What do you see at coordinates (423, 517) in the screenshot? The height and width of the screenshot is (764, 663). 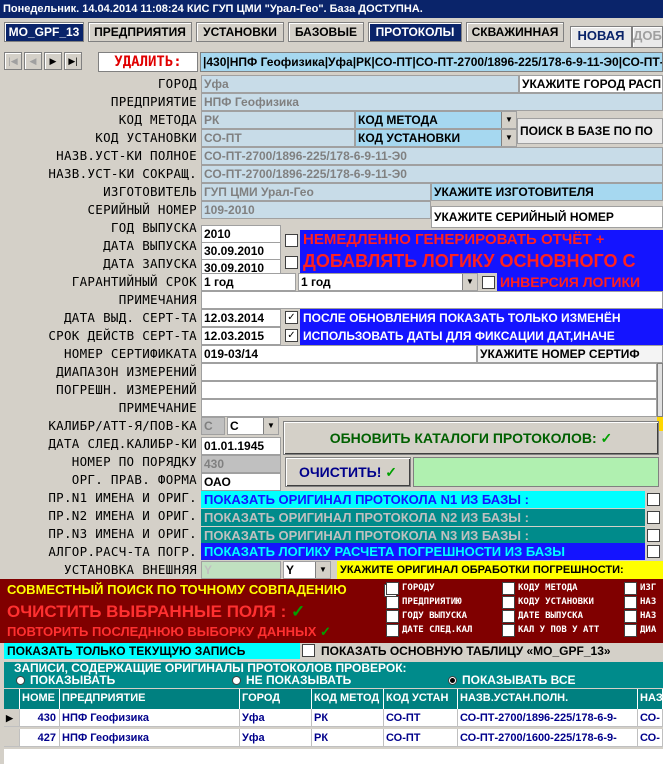 I see `show-n2-button: ПОКАЗАТЬ ОРИГИНАЛ ПРОТОКОЛА N2 ИЗ БАЗЫ :` at bounding box center [423, 517].